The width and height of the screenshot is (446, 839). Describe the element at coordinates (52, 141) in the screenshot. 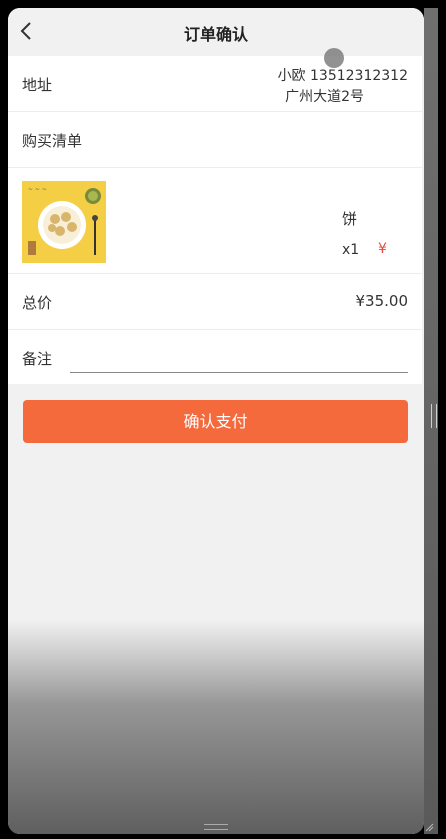

I see `shopping-list-label: 购买清单` at that location.